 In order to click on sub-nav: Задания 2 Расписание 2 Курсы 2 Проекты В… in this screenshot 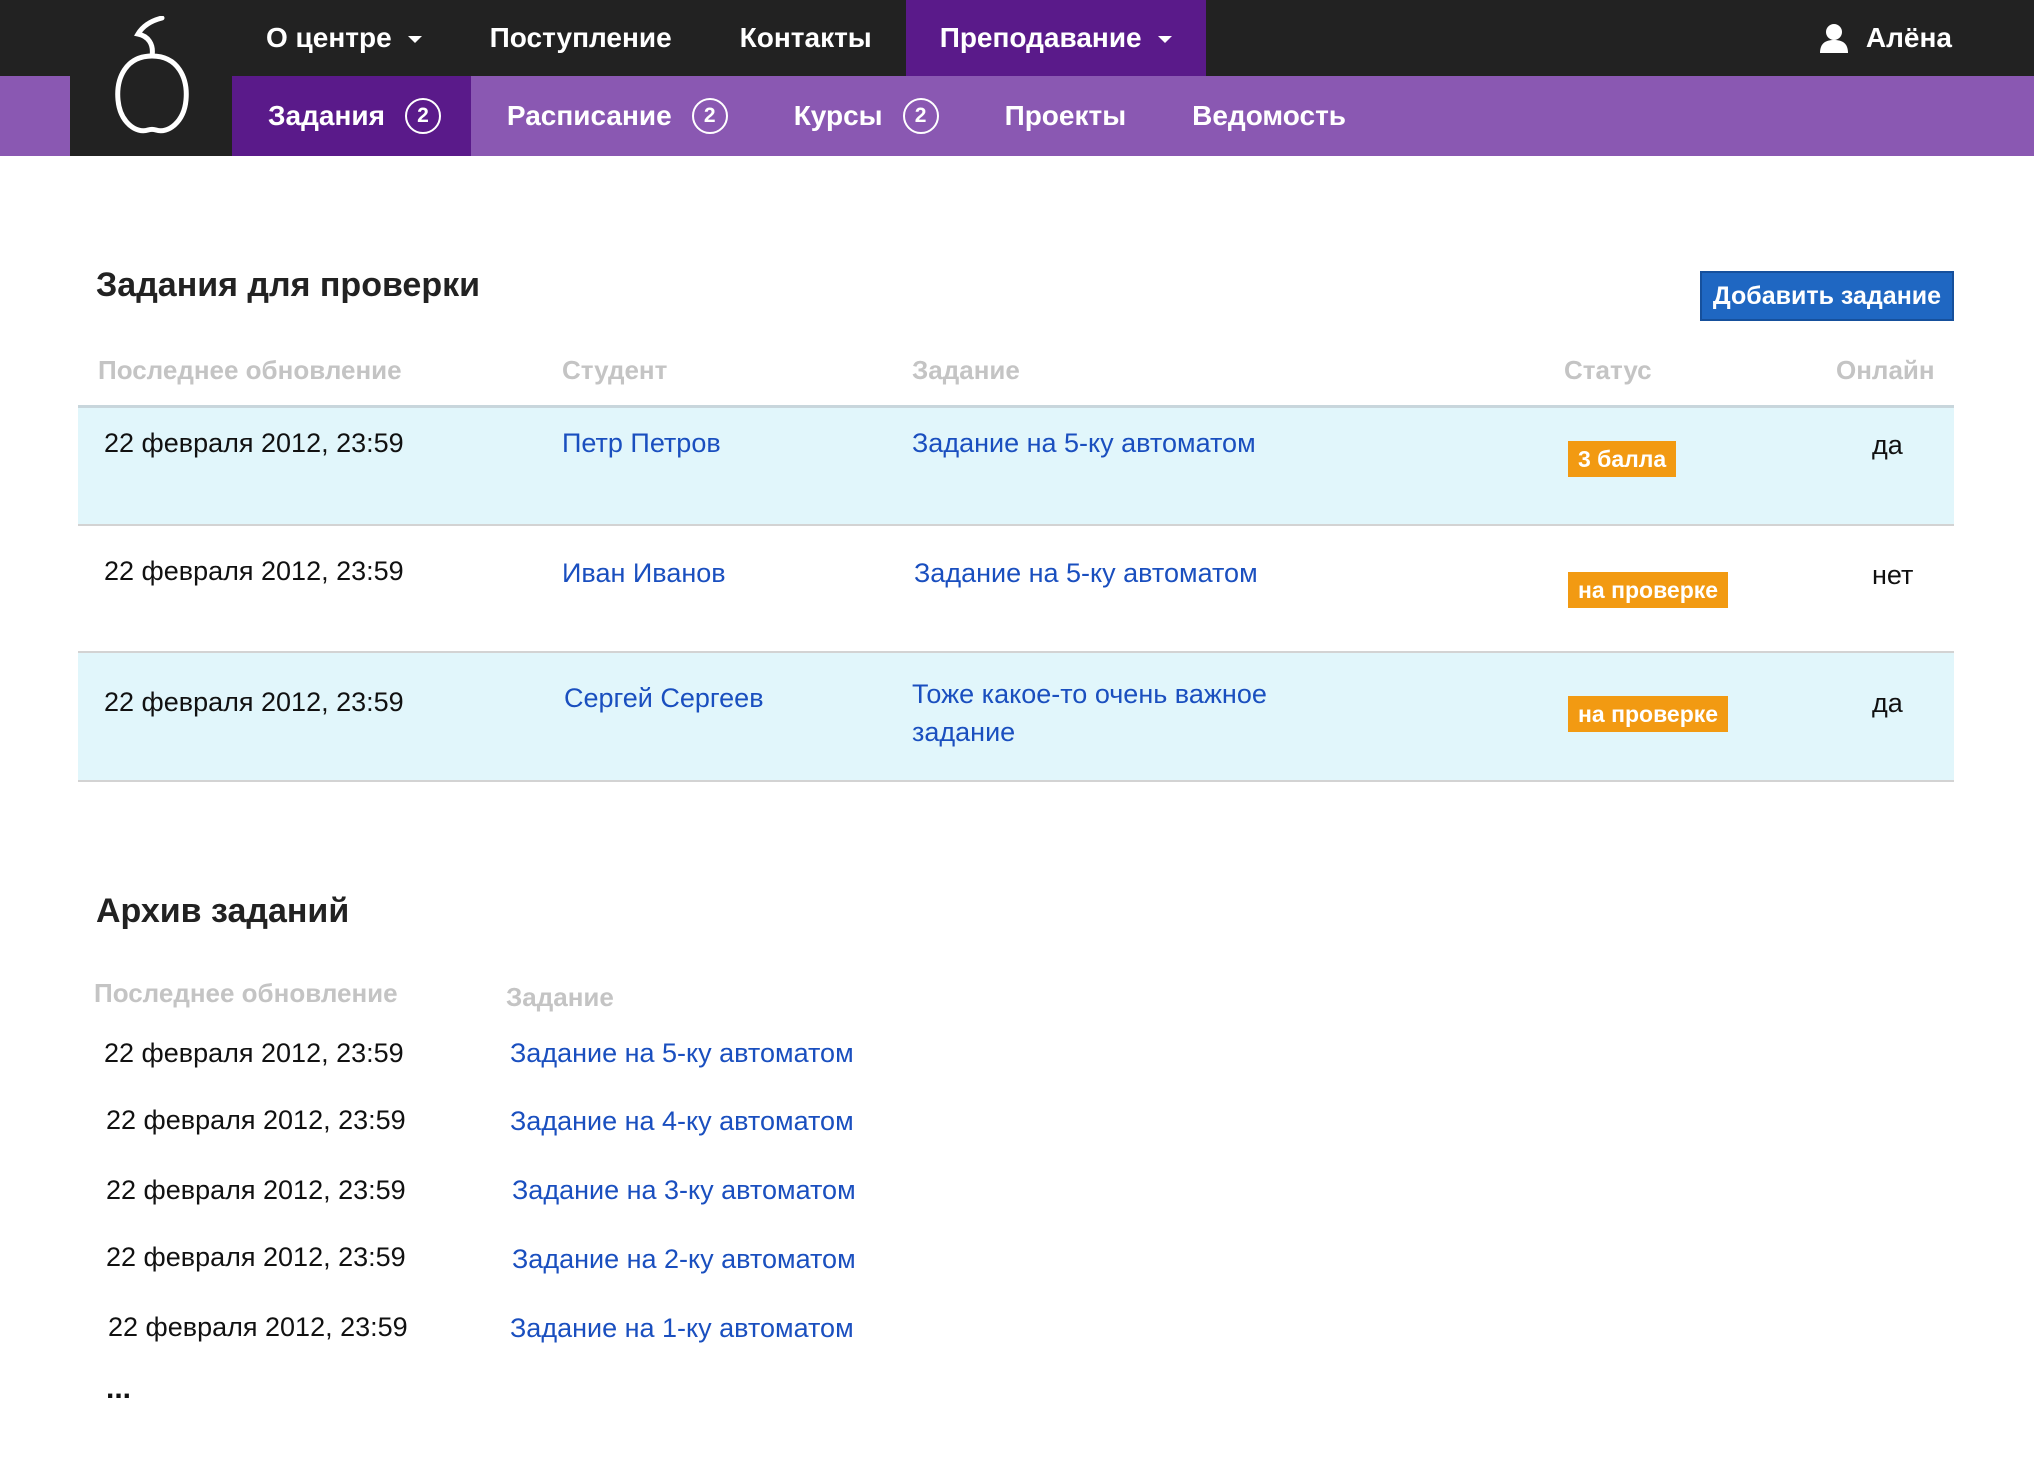, I will do `click(804, 116)`.